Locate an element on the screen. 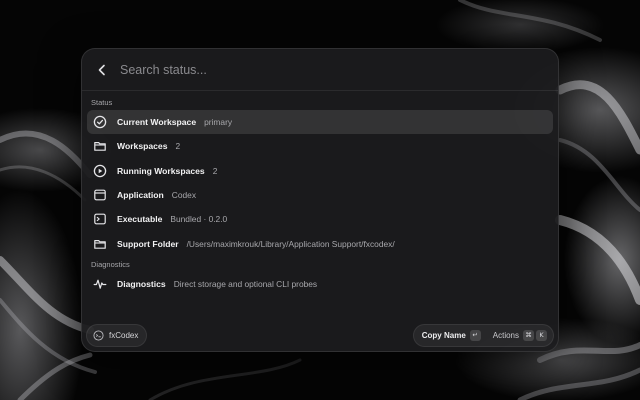 The height and width of the screenshot is (400, 640). list-item-title: Running Workspaces is located at coordinates (161, 170).